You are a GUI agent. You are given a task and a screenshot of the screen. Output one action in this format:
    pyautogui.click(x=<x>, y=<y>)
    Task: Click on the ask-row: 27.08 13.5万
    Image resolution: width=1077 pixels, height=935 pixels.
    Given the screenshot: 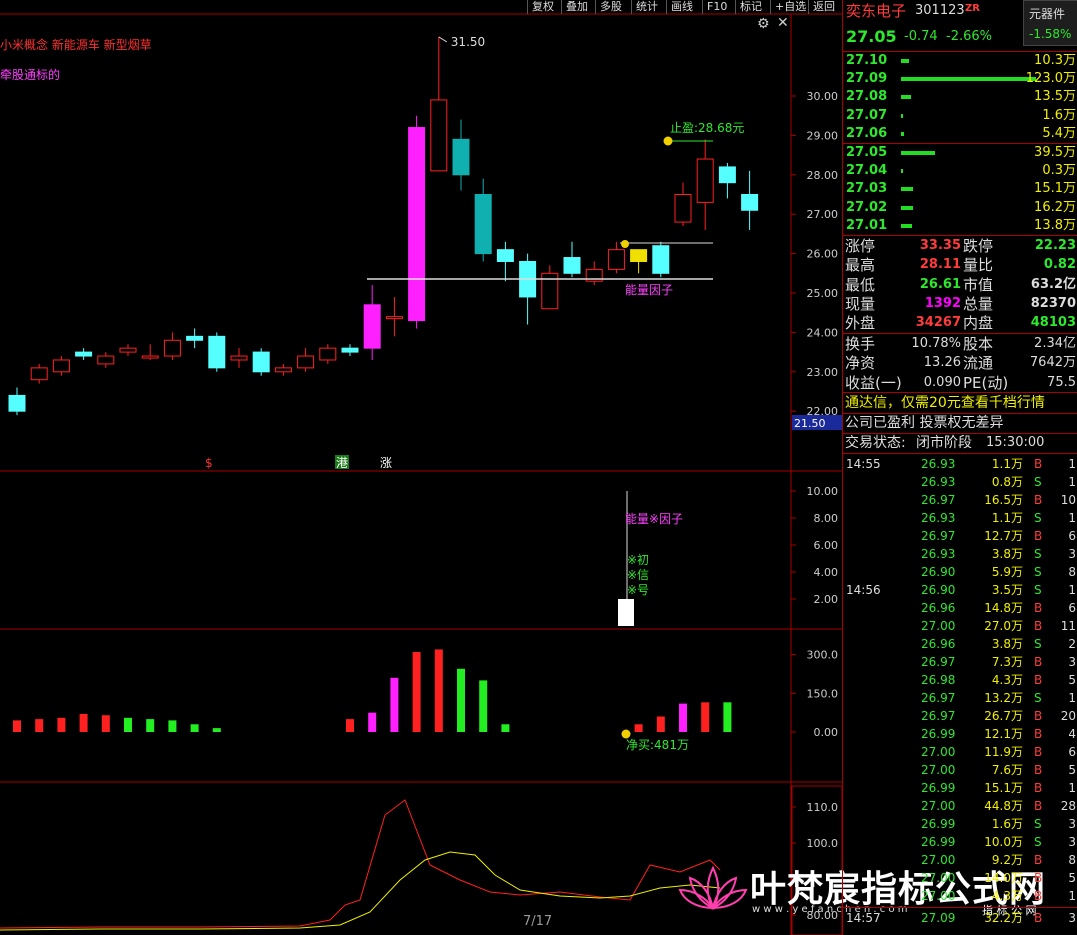 What is the action you would take?
    pyautogui.click(x=960, y=97)
    